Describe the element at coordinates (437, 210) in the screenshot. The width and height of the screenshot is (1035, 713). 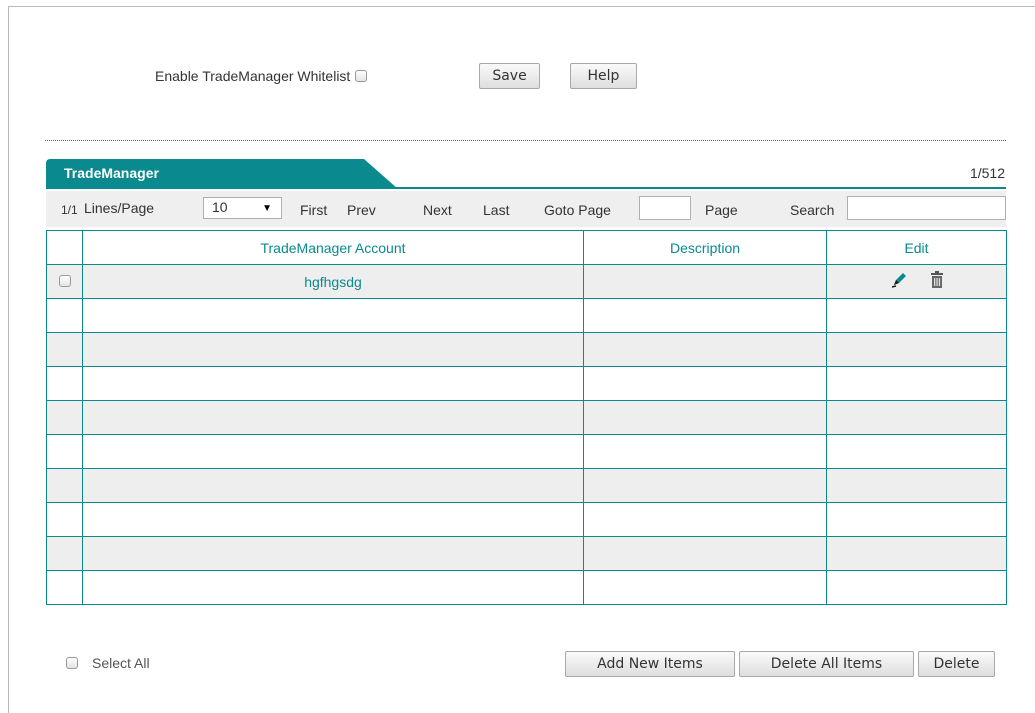
I see `next-page-link: Next` at that location.